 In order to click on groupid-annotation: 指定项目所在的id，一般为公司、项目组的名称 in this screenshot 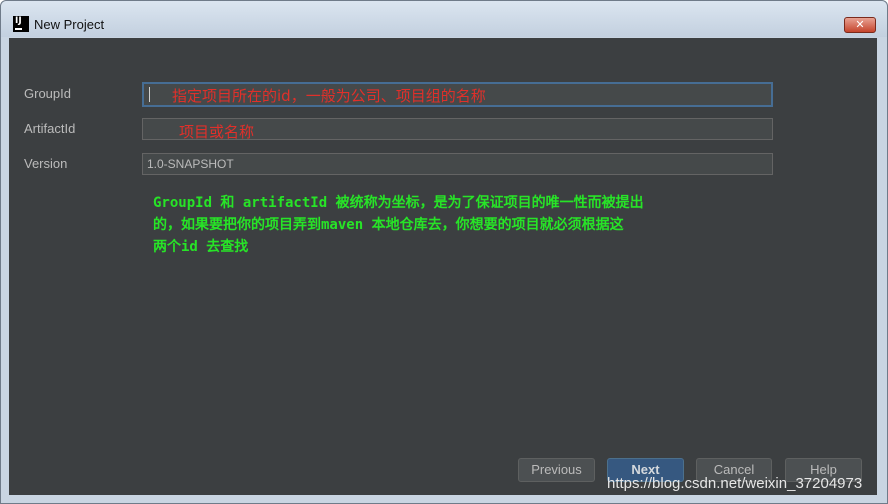, I will do `click(329, 96)`.